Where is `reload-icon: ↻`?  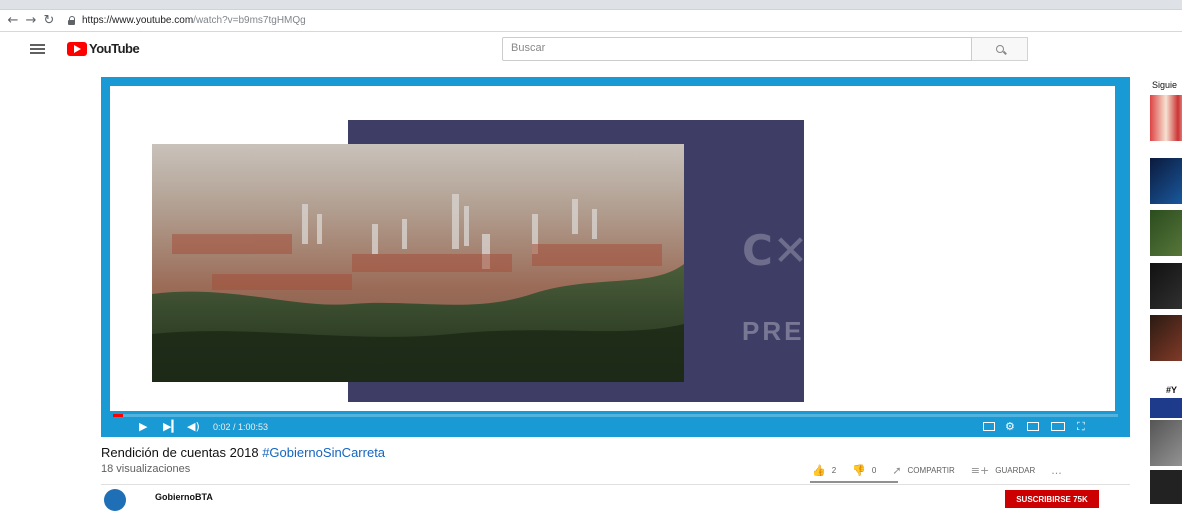 reload-icon: ↻ is located at coordinates (49, 21).